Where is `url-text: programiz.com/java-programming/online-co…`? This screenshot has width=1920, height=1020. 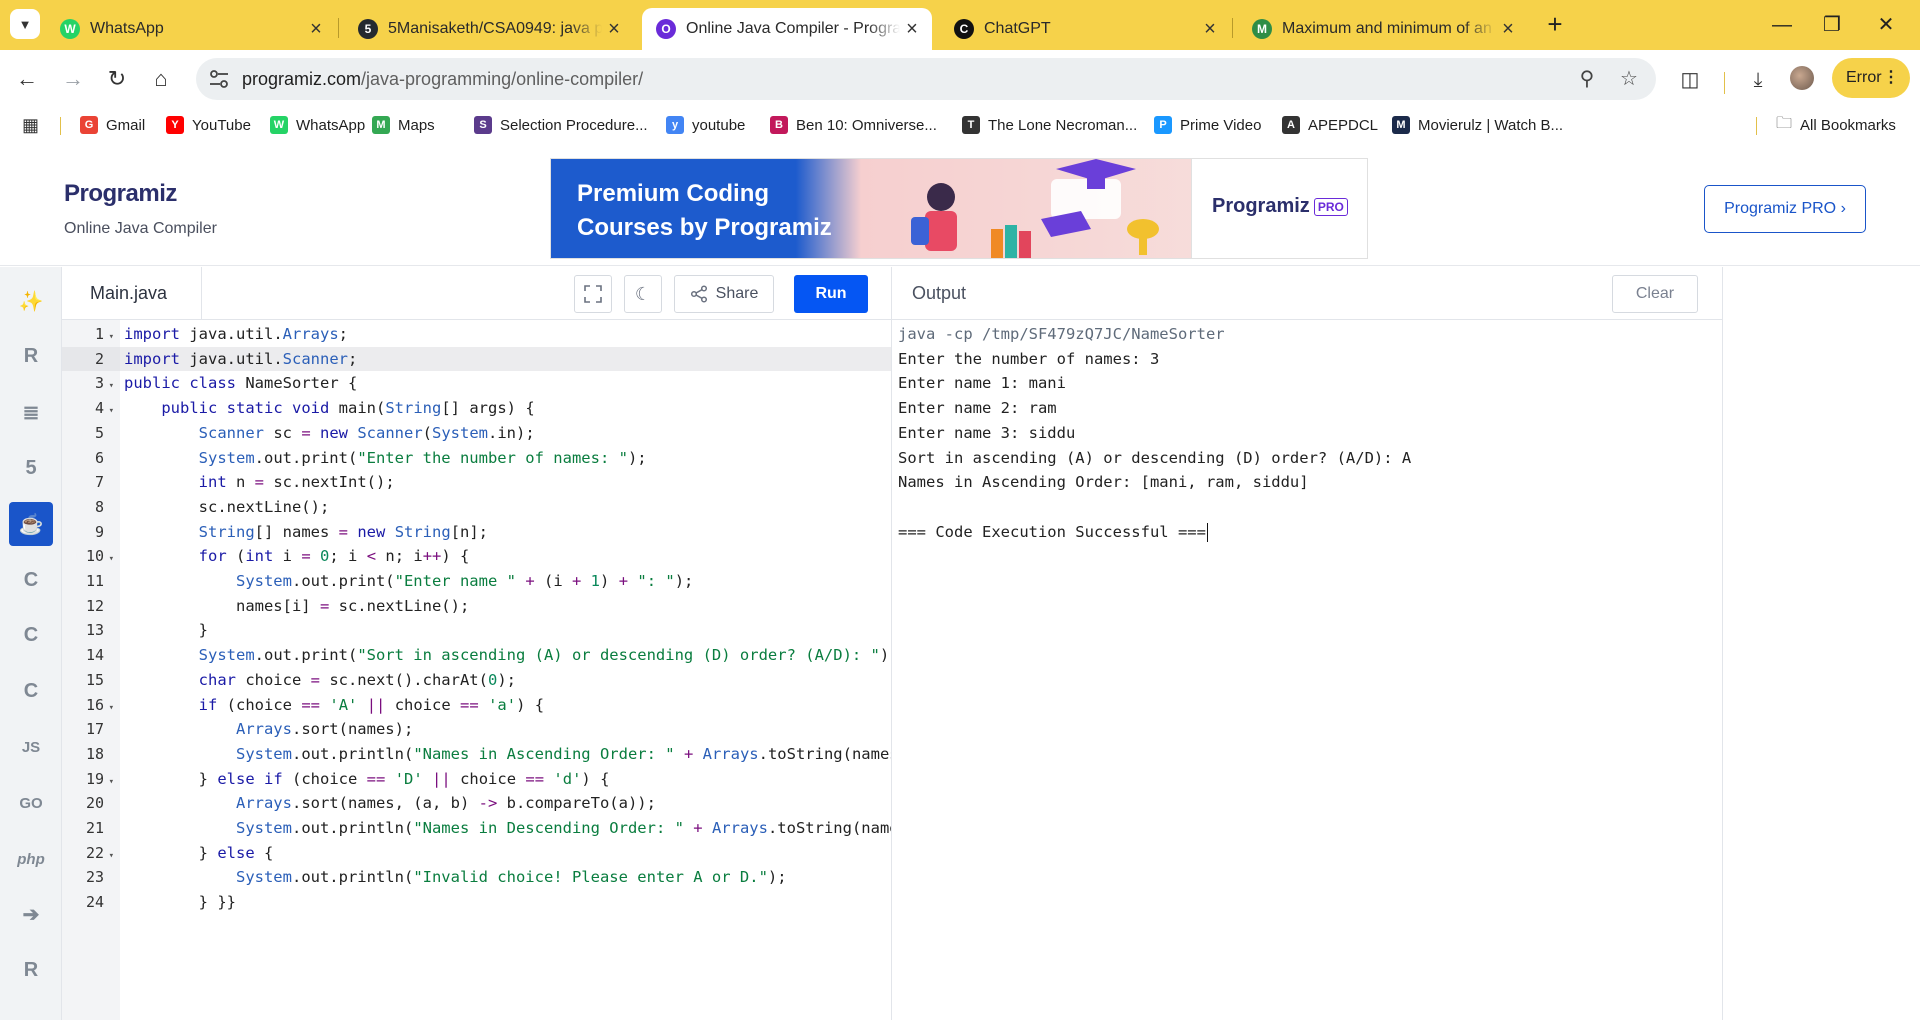 url-text: programiz.com/java-programming/online-co… is located at coordinates (442, 79).